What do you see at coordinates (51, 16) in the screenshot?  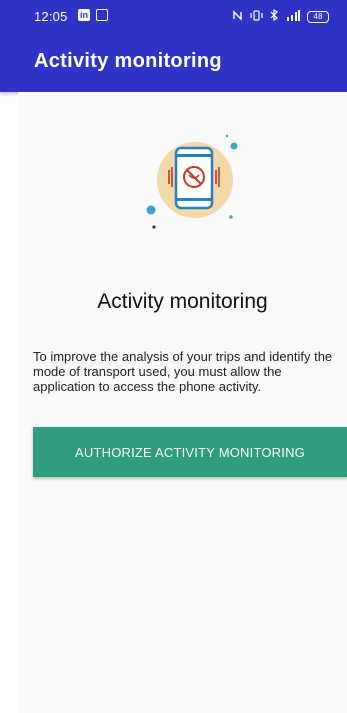 I see `status-time: 12:05` at bounding box center [51, 16].